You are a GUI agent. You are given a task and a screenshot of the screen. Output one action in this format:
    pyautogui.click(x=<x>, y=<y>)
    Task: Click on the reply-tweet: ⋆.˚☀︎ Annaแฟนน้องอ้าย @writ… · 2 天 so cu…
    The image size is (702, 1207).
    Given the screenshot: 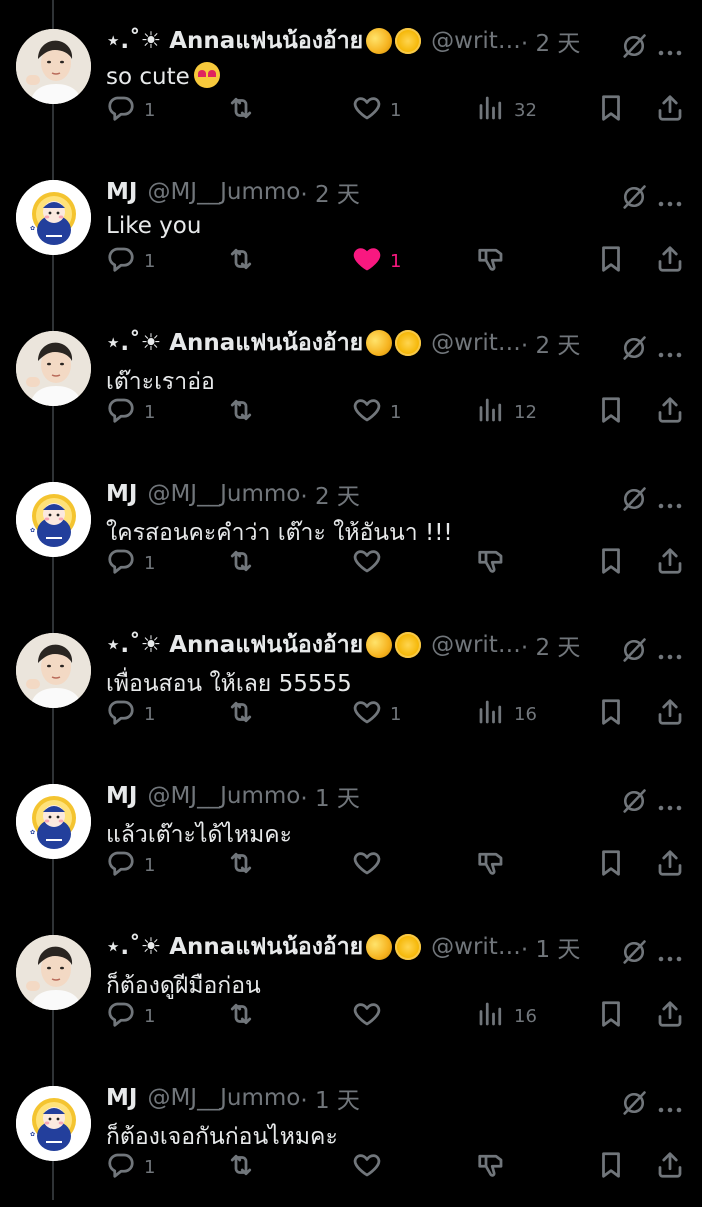 What is the action you would take?
    pyautogui.click(x=351, y=75)
    